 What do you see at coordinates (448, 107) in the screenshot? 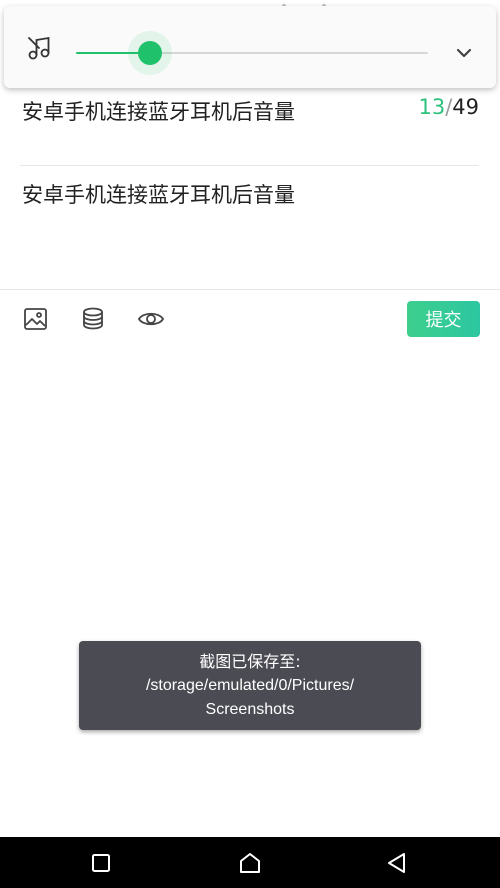
I see `title-char-counter: 13/49` at bounding box center [448, 107].